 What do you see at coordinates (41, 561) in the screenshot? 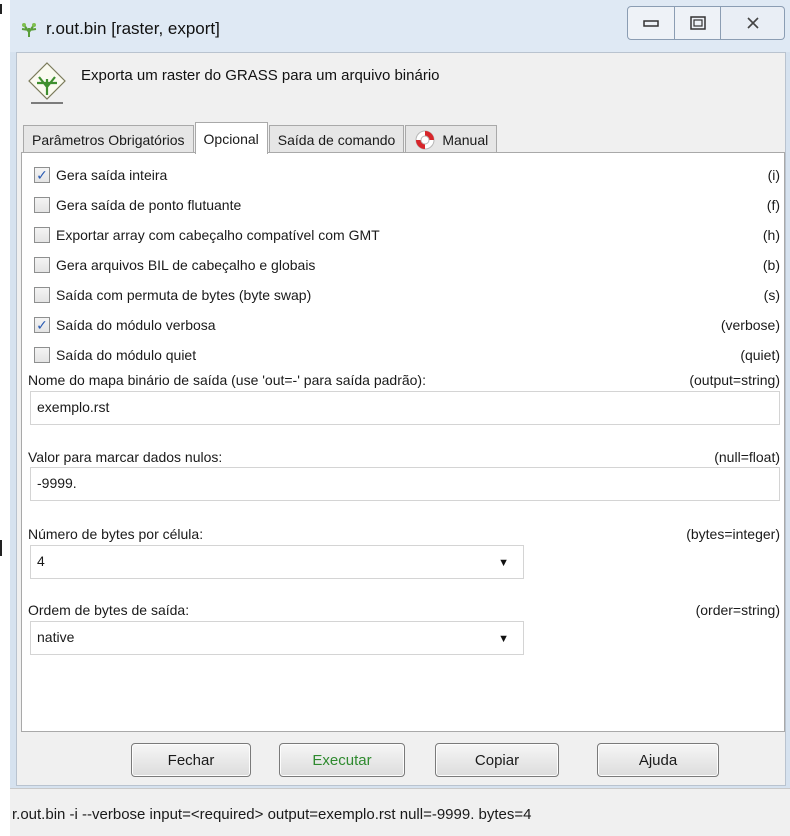
I see `select-value: 4` at bounding box center [41, 561].